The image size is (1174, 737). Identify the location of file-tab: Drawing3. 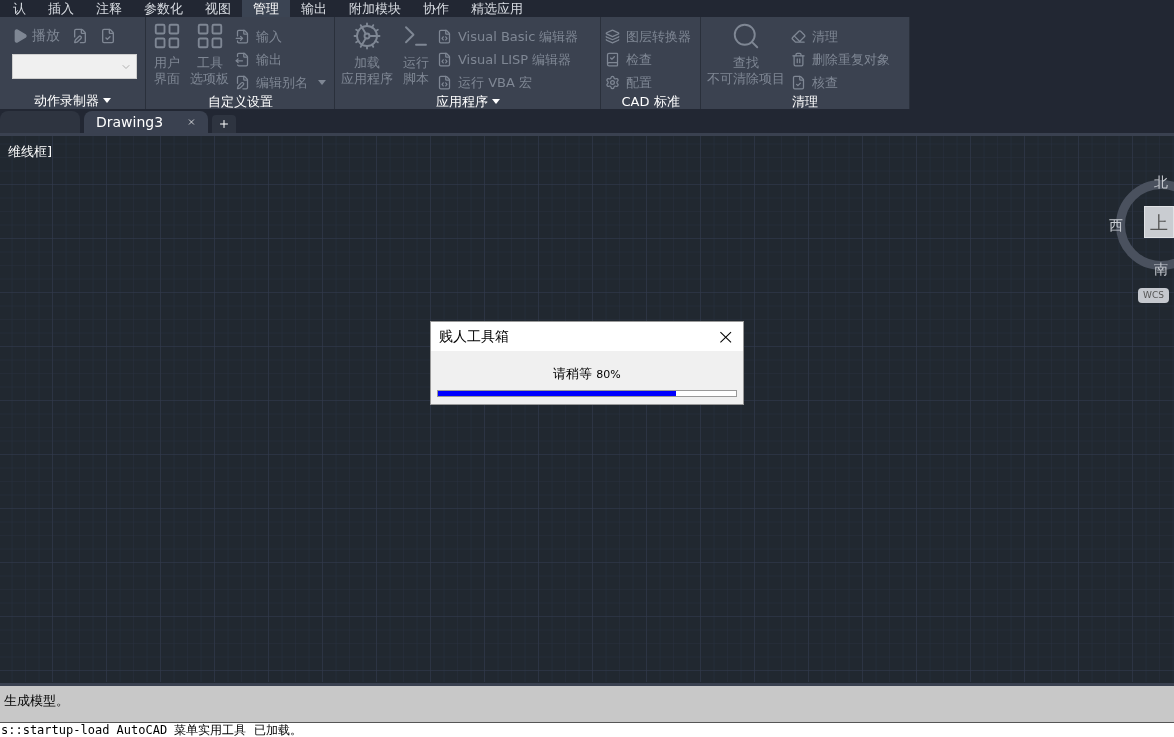
(146, 122).